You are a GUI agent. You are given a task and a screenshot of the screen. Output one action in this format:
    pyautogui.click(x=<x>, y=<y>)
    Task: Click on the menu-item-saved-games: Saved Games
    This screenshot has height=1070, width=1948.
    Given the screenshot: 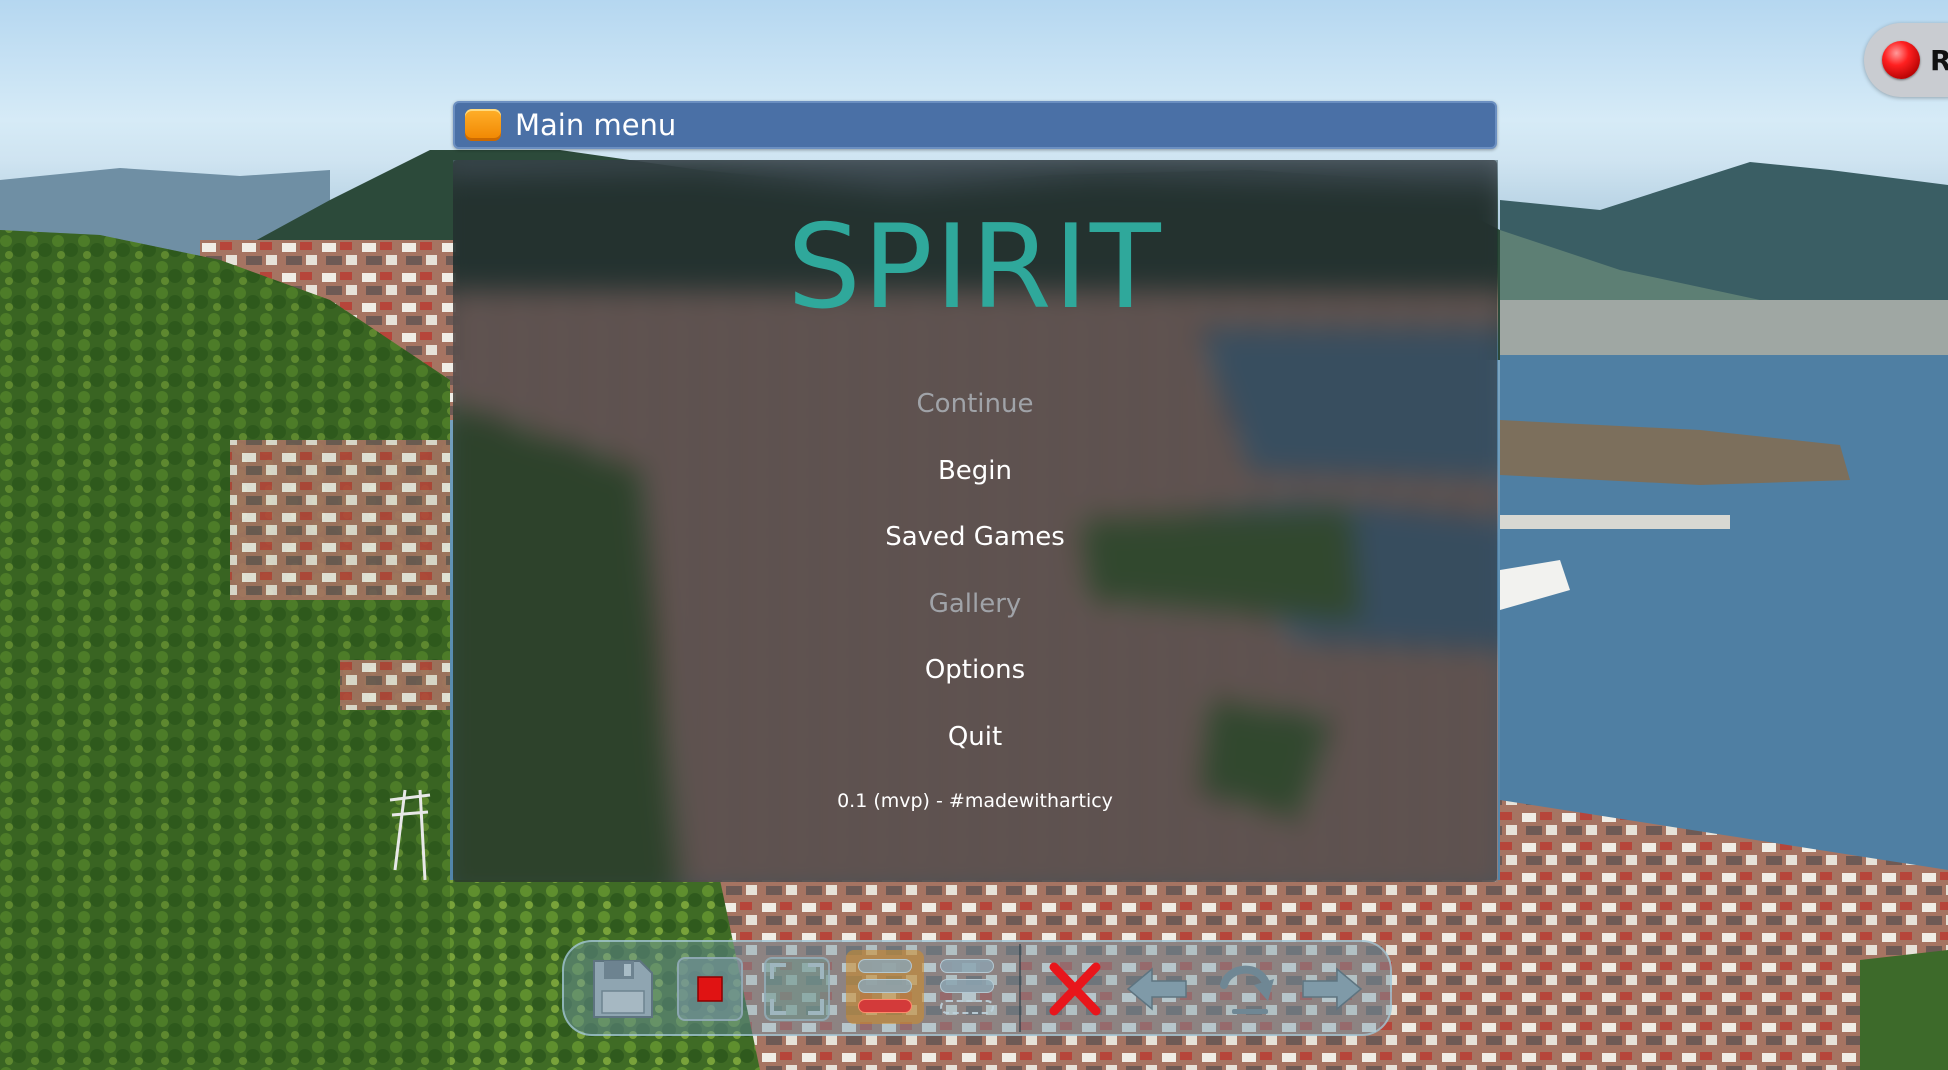 What is the action you would take?
    pyautogui.click(x=975, y=537)
    